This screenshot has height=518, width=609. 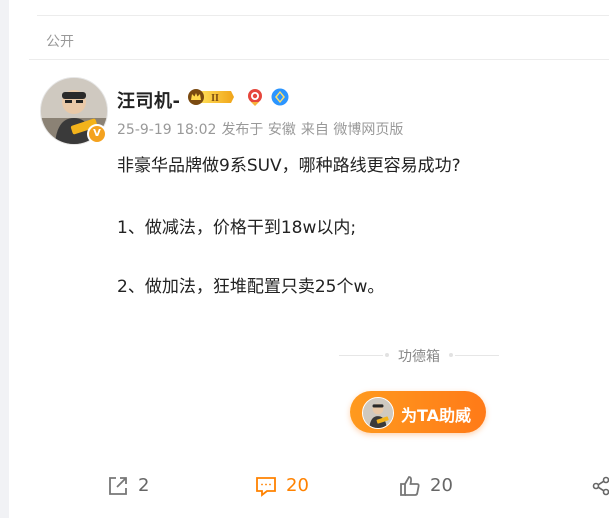 I want to click on post-location: 发布于 安徽, so click(x=258, y=130).